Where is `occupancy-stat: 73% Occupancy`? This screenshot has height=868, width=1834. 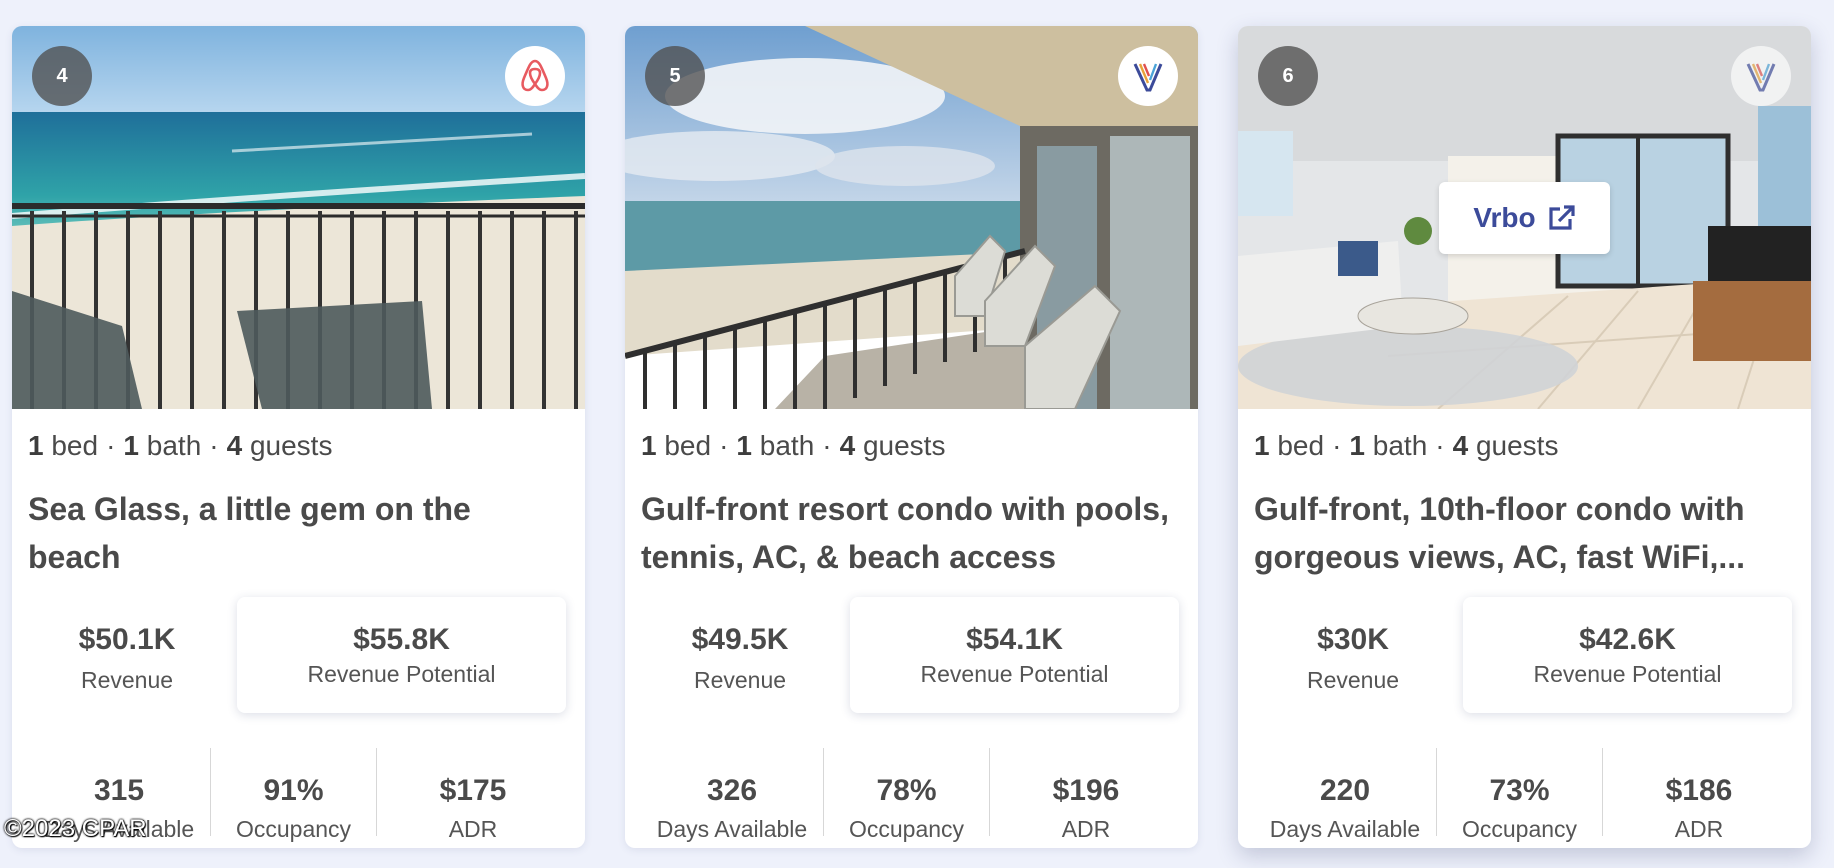
occupancy-stat: 73% Occupancy is located at coordinates (1519, 795).